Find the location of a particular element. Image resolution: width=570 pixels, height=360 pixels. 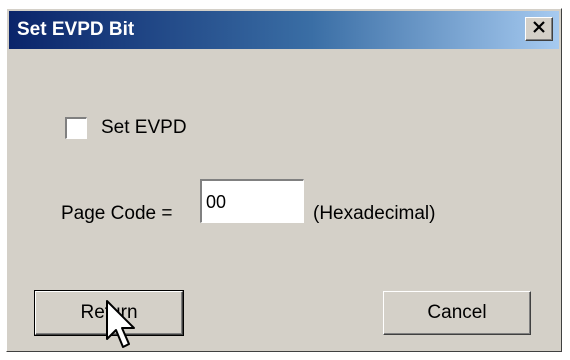

title-bar: Set EVPD Bit is located at coordinates (284, 30).